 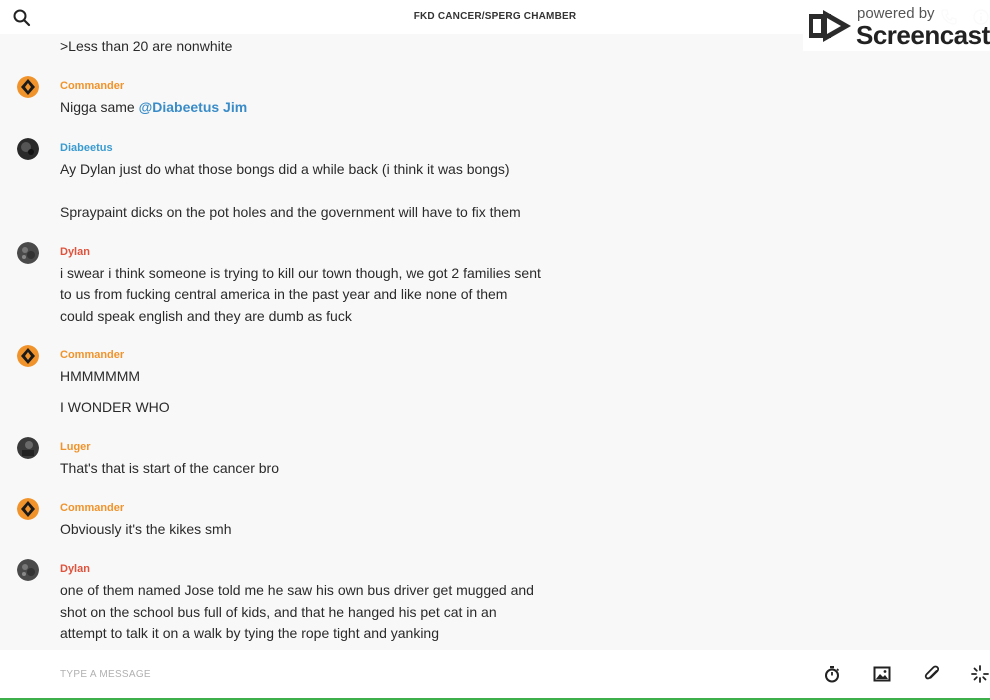 I want to click on message-input, so click(x=410, y=674).